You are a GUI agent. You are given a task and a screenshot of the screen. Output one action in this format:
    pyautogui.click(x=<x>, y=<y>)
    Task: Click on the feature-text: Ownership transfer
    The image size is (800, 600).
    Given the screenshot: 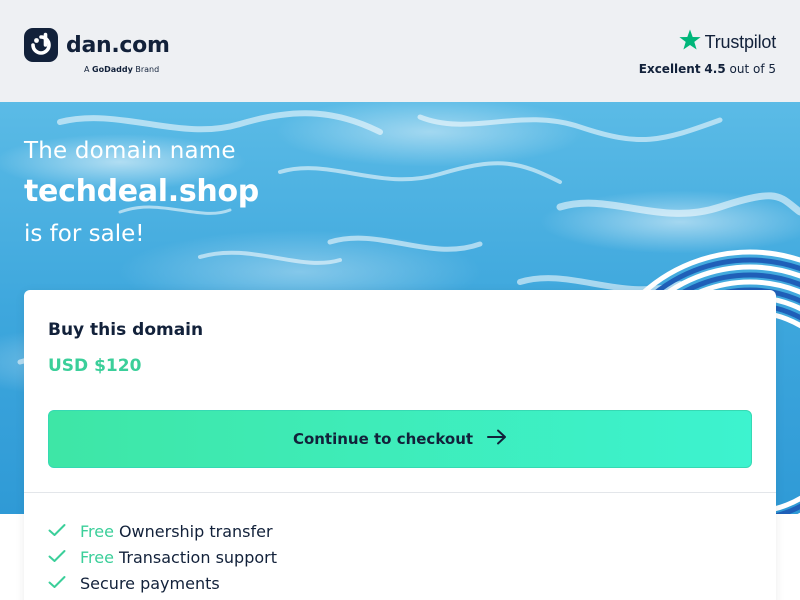 What is the action you would take?
    pyautogui.click(x=195, y=531)
    